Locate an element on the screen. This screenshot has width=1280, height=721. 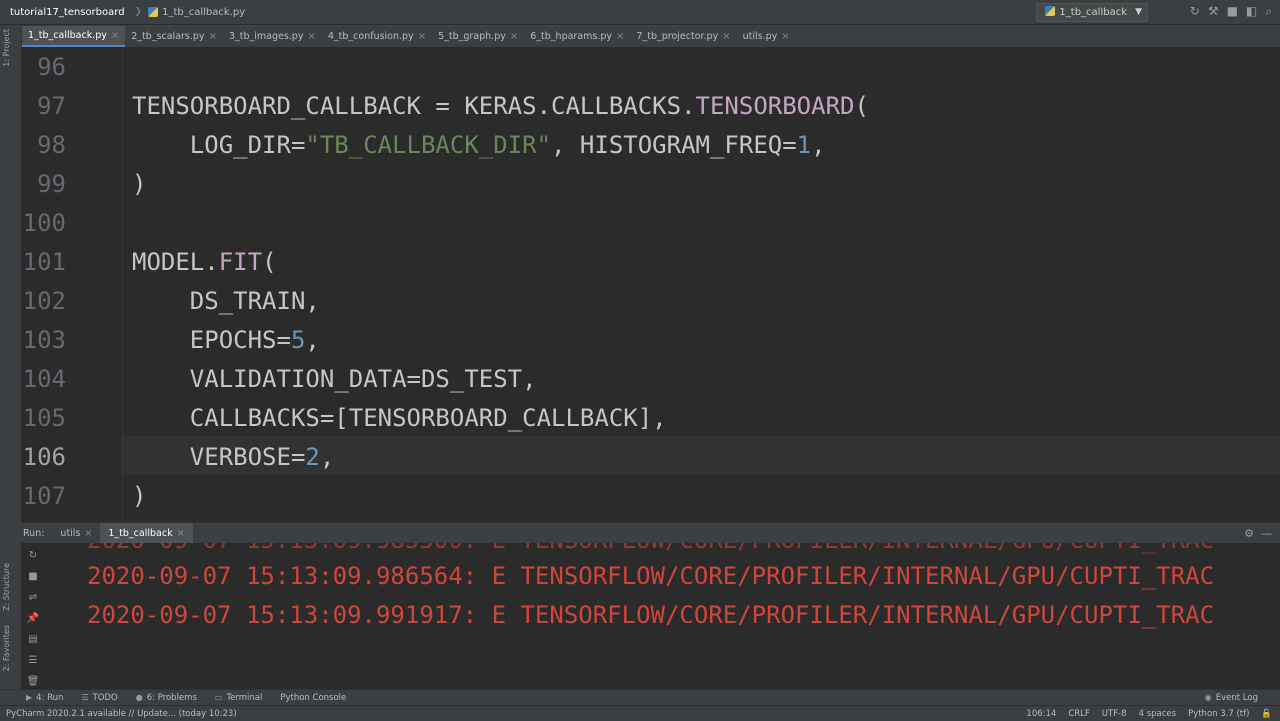
run-header: Run: utils × 1_tb_callback × ⚙ — is located at coordinates (650, 533).